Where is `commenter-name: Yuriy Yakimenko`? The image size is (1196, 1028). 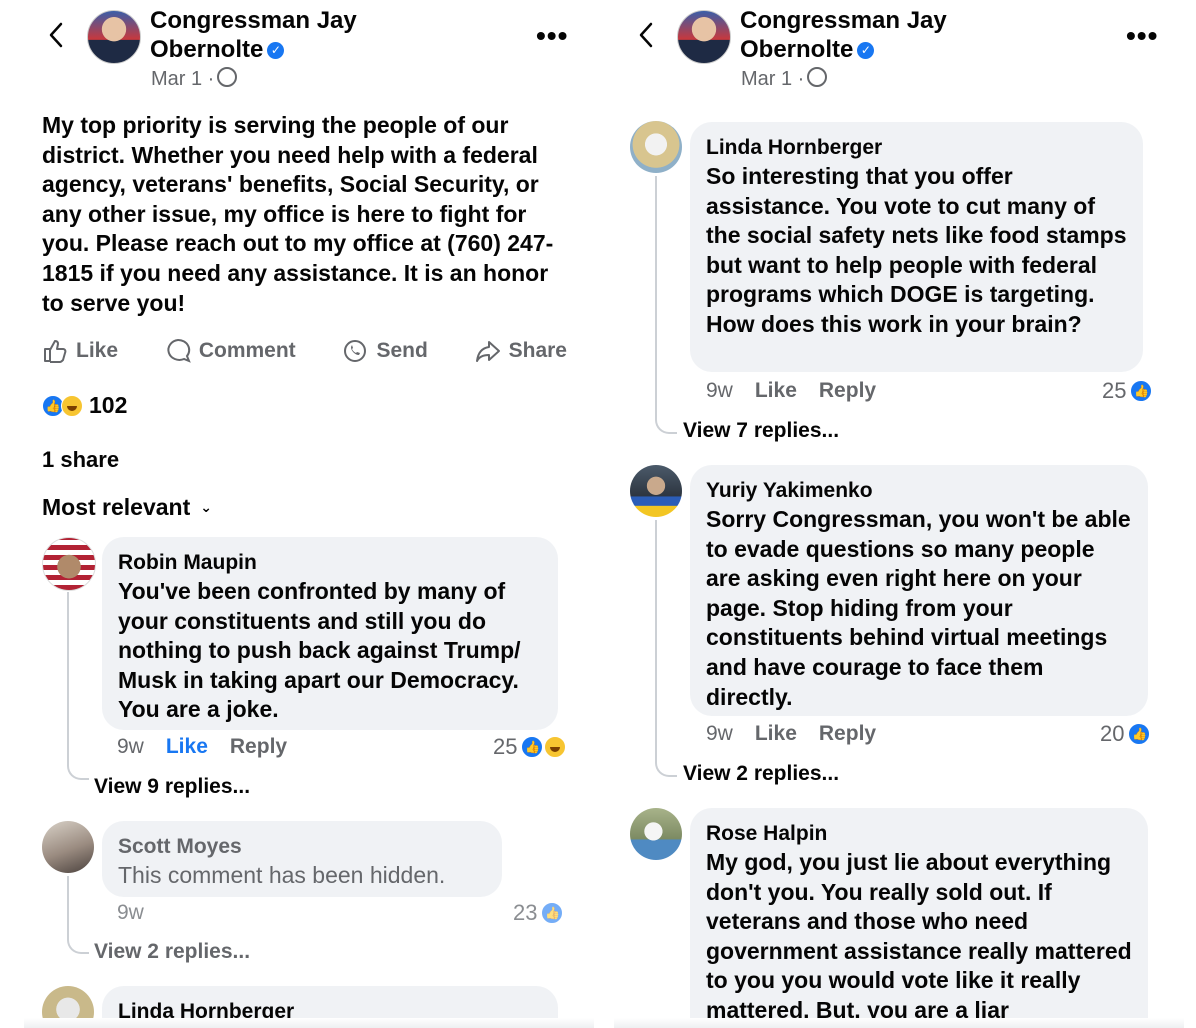
commenter-name: Yuriy Yakimenko is located at coordinates (919, 491).